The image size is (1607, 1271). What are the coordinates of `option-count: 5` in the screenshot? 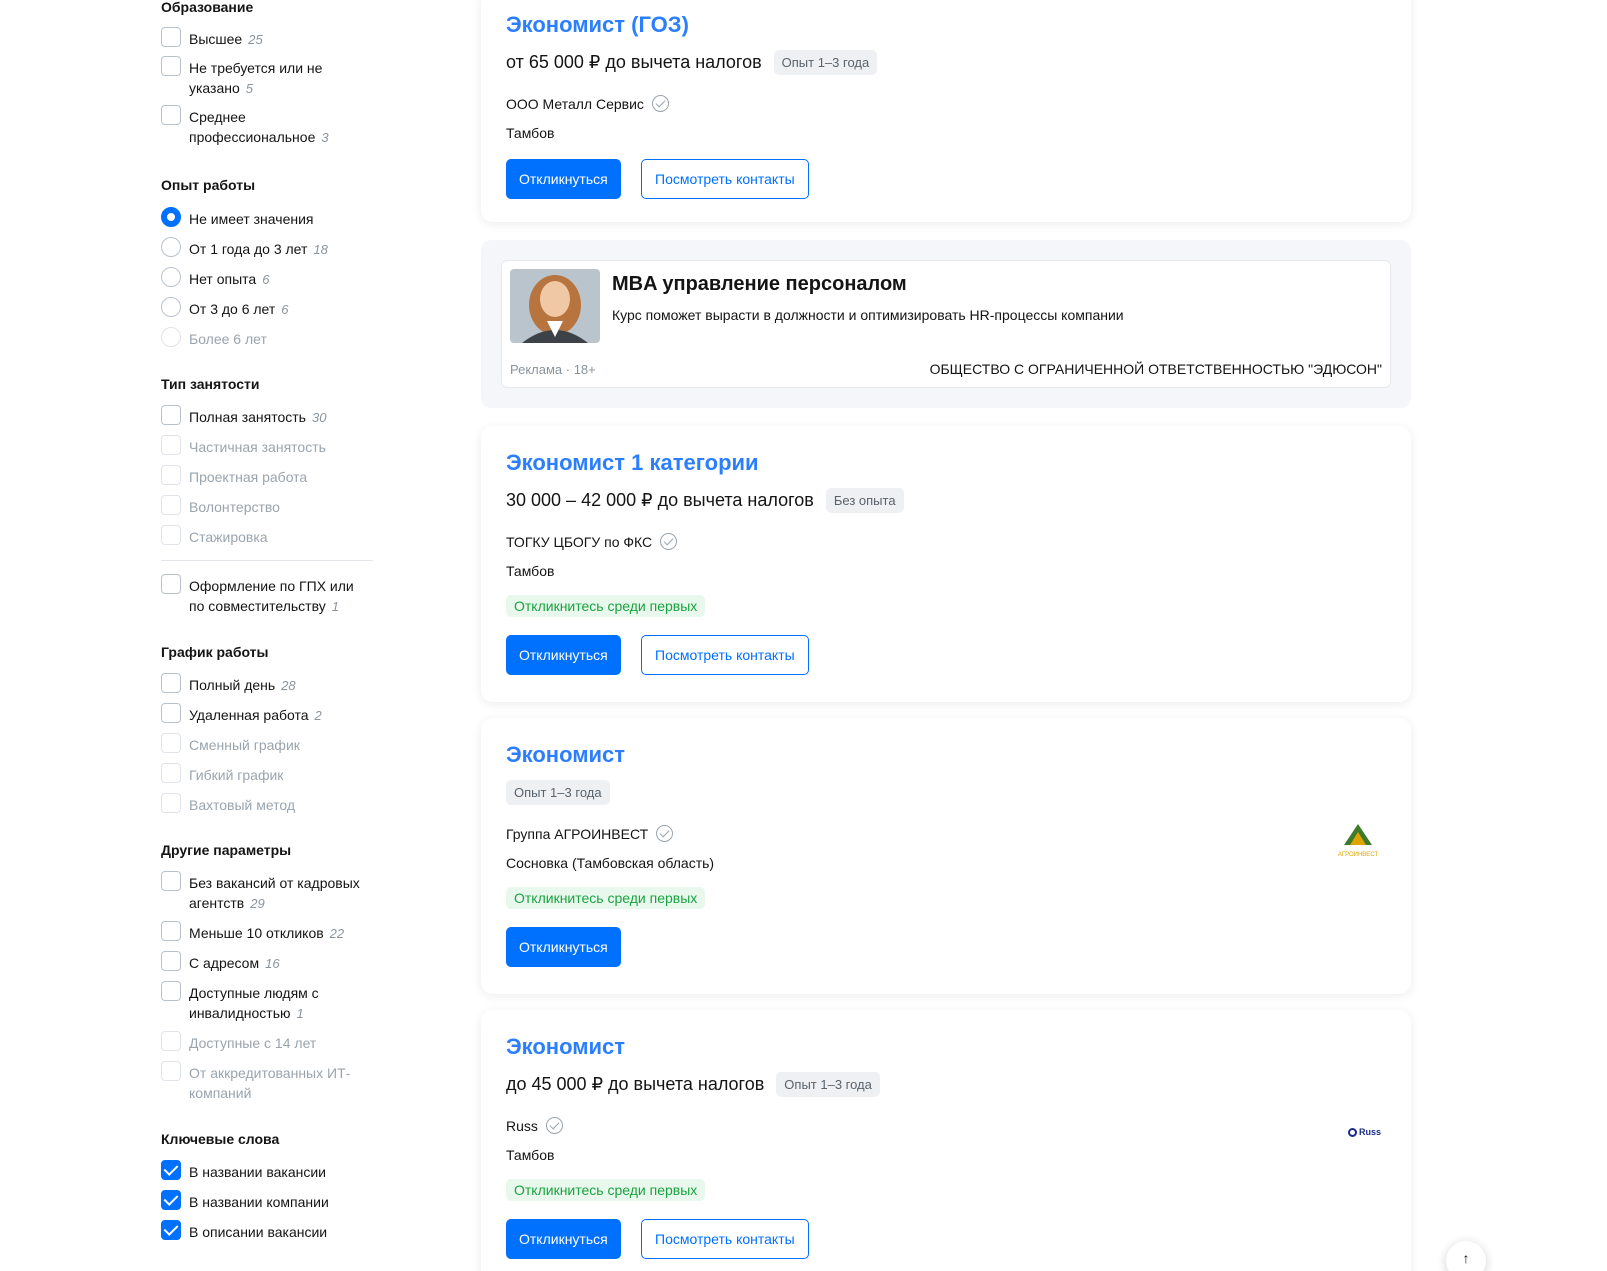 It's located at (249, 88).